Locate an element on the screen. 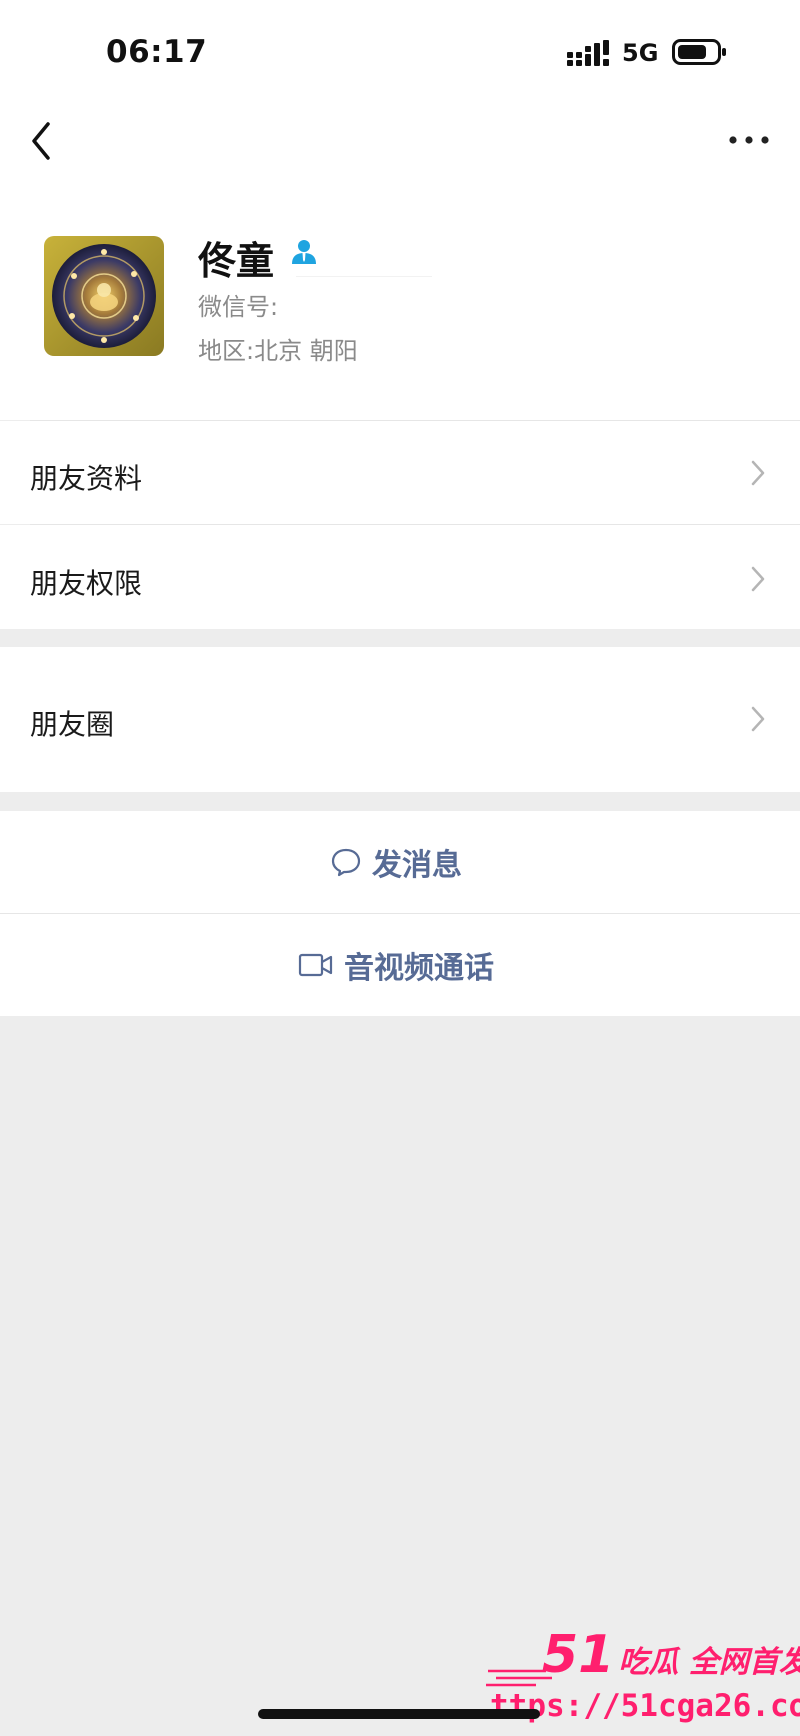 This screenshot has width=800, height=1736. row-friend-permissions-label: 朋友权限 is located at coordinates (86, 583).